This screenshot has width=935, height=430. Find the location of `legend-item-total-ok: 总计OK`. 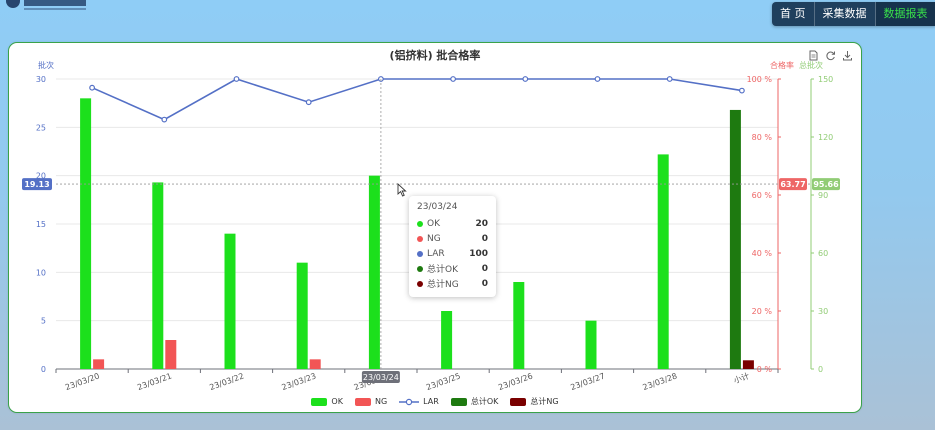

legend-item-total-ok: 总计OK is located at coordinates (474, 401).